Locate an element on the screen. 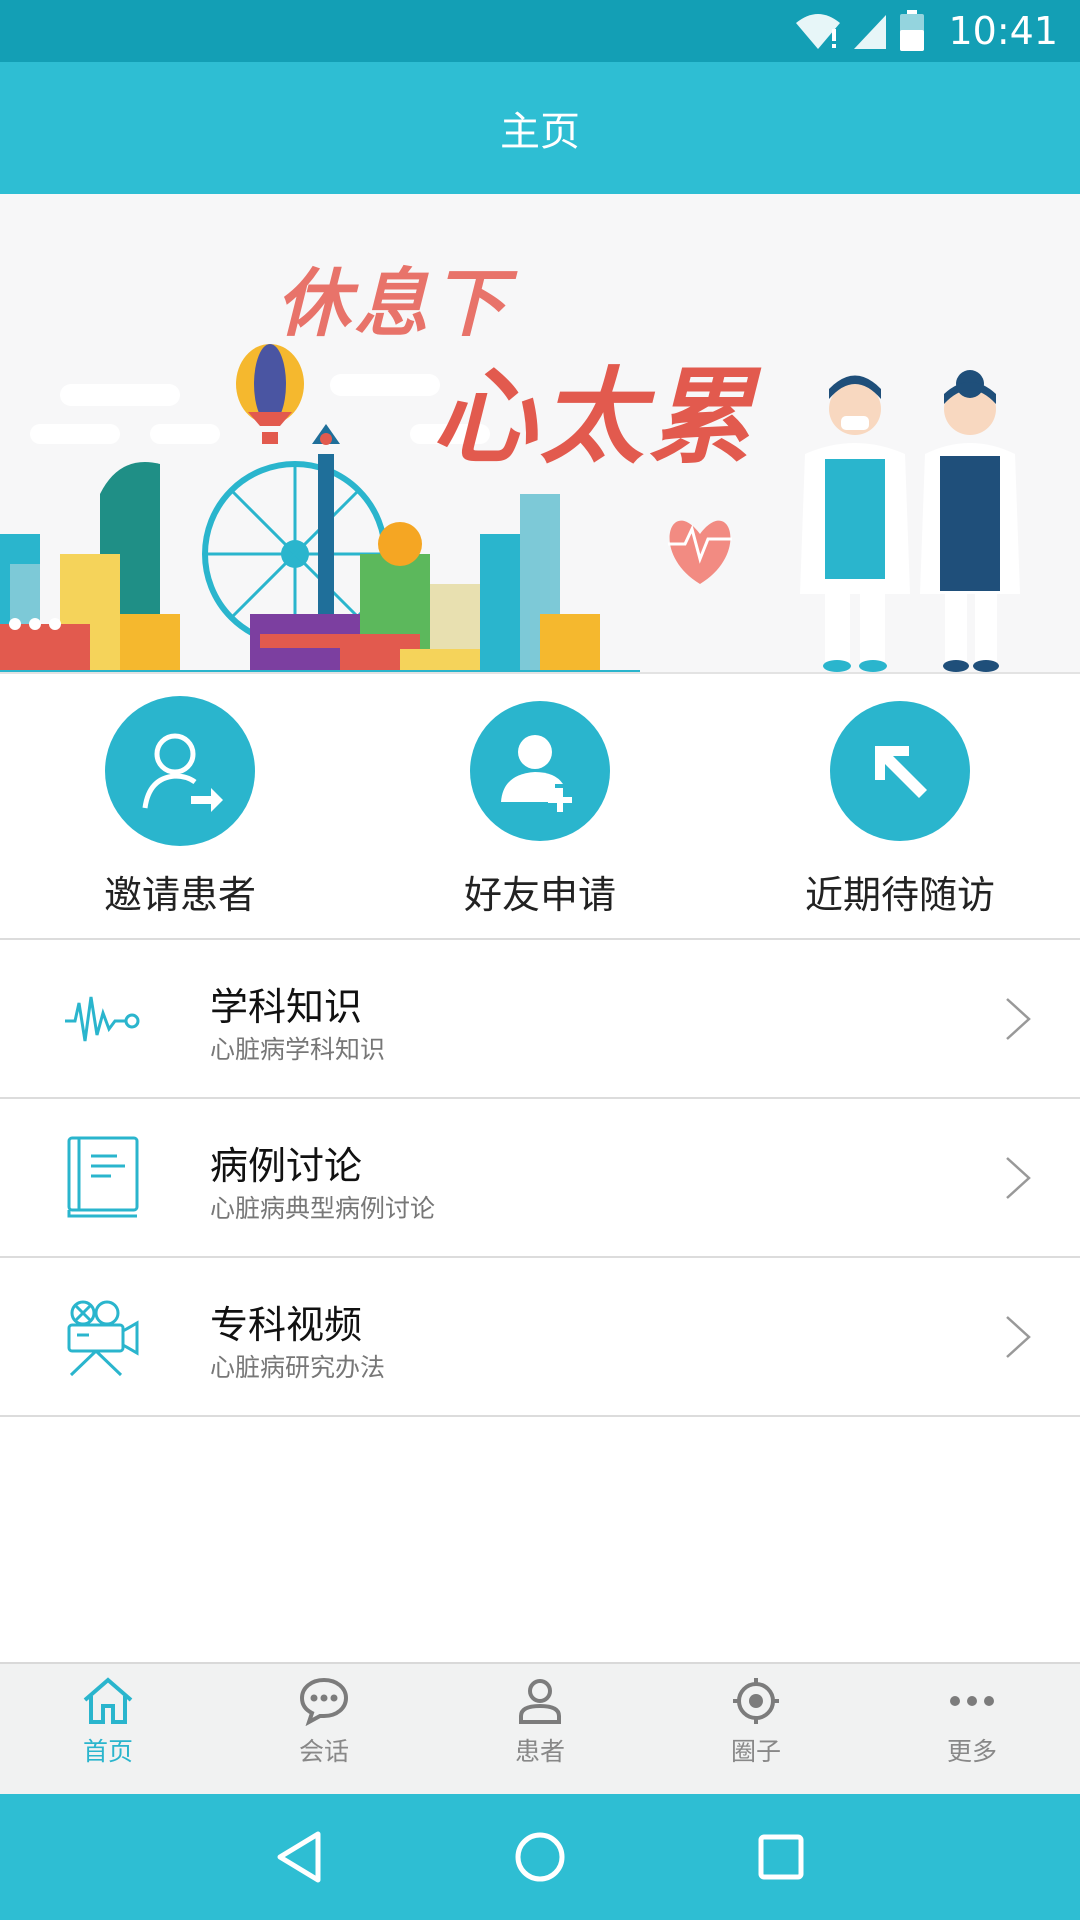 The image size is (1080, 1920). back-button is located at coordinates (299, 1857).